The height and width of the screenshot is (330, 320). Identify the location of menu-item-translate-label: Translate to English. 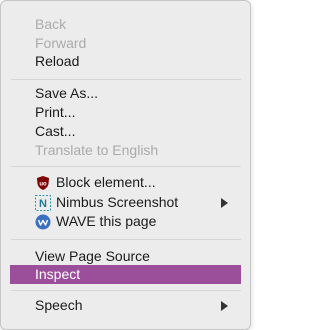
(97, 150).